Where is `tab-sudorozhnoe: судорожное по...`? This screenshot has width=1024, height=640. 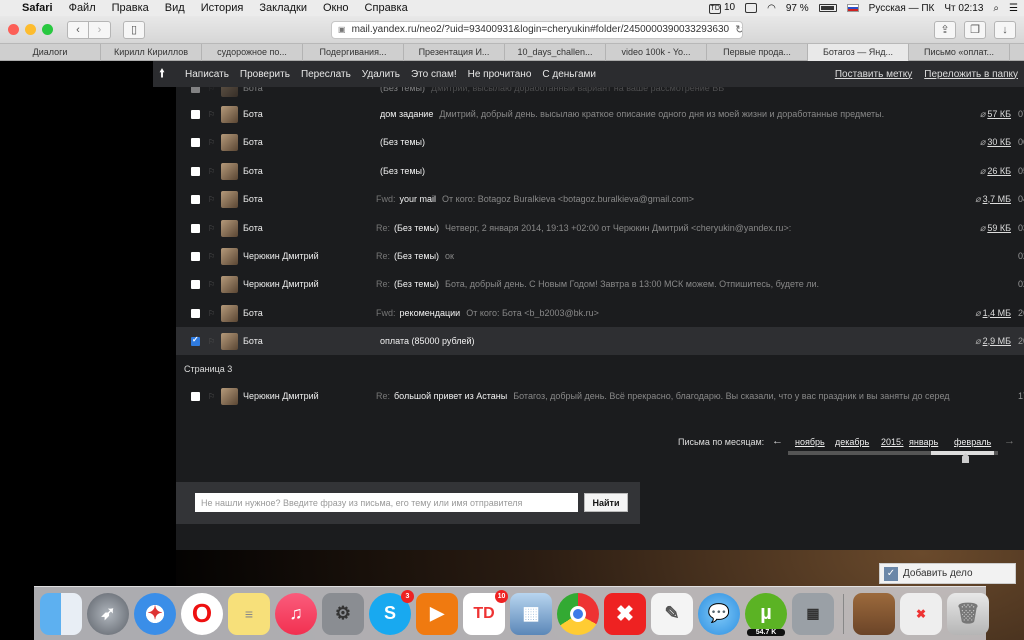 tab-sudorozhnoe: судорожное по... is located at coordinates (252, 52).